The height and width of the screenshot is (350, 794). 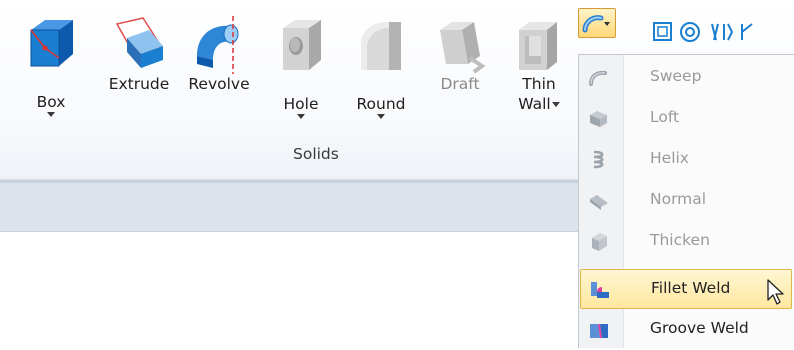 I want to click on menu-item-thicken: Thicken, so click(x=686, y=242).